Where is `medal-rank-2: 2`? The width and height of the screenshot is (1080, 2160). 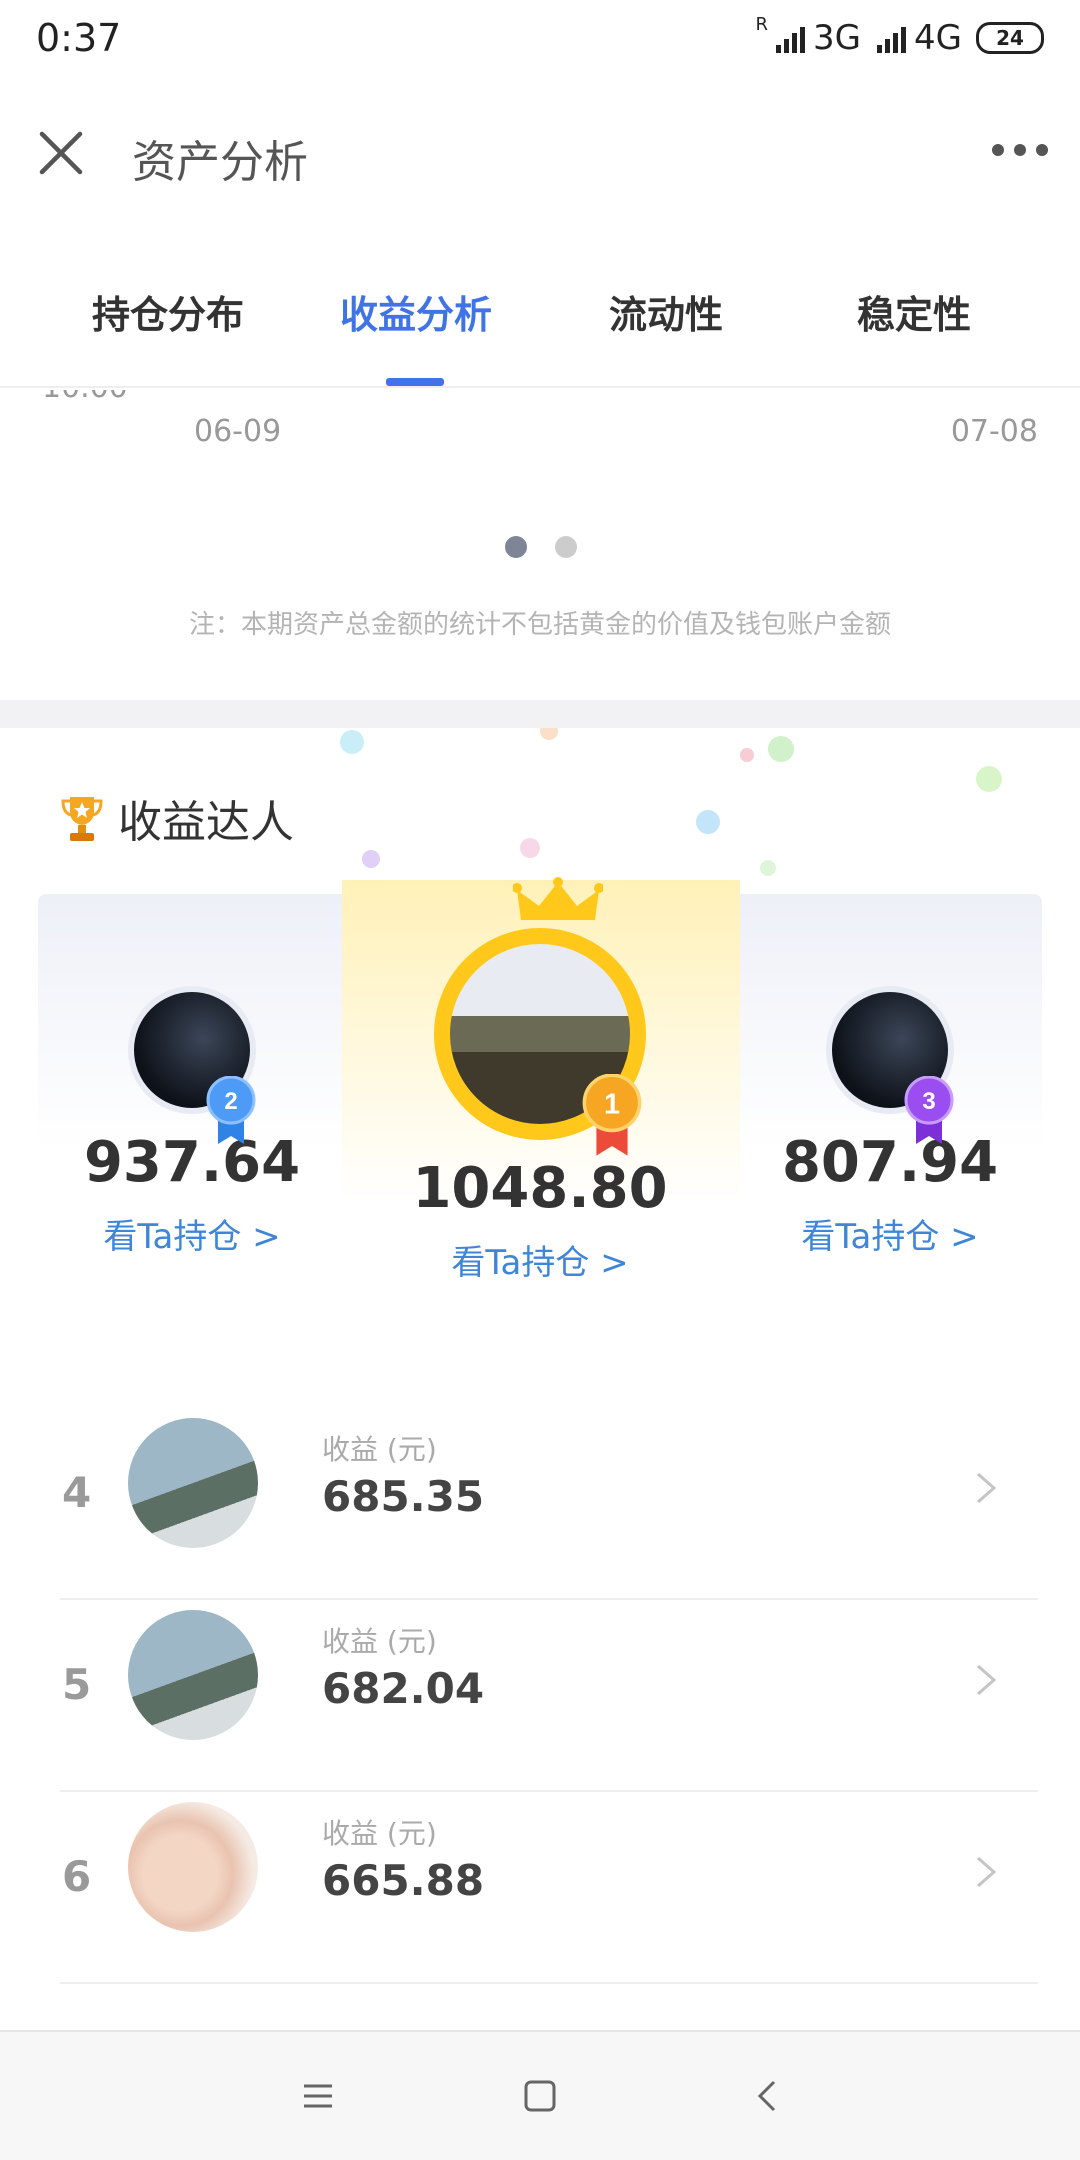 medal-rank-2: 2 is located at coordinates (230, 1101).